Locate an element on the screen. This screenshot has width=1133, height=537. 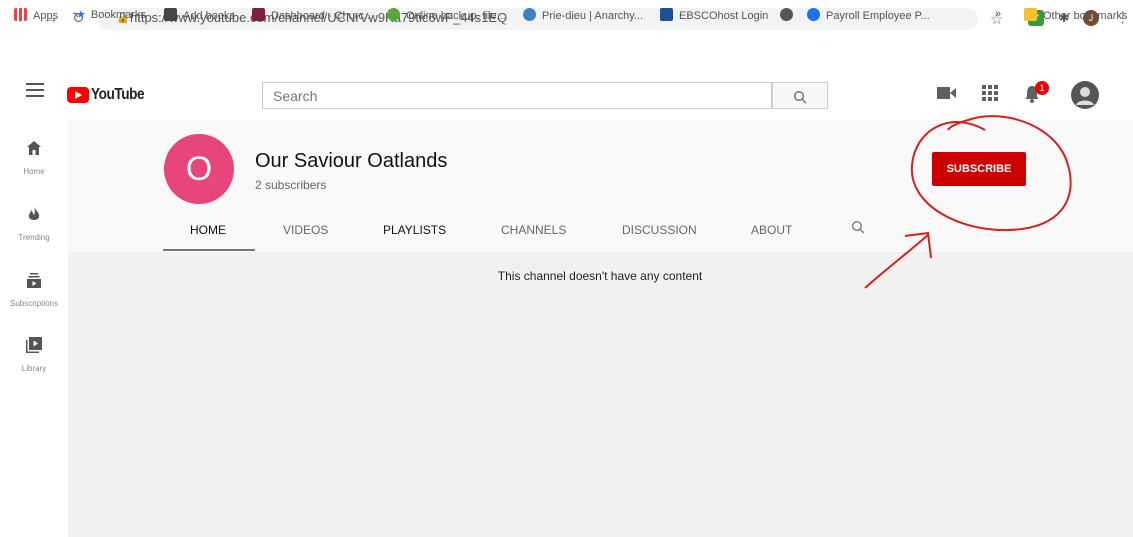
annotation-overlay is located at coordinates (968, 202).